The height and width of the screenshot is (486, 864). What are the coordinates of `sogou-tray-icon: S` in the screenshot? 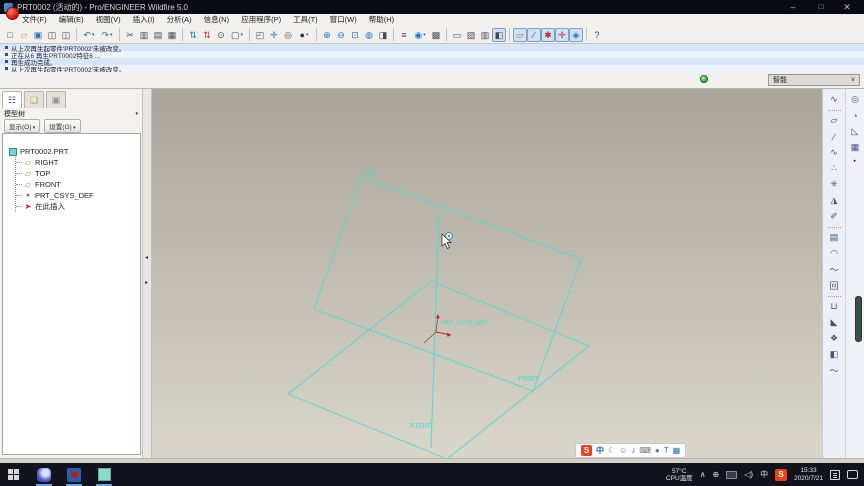 It's located at (781, 474).